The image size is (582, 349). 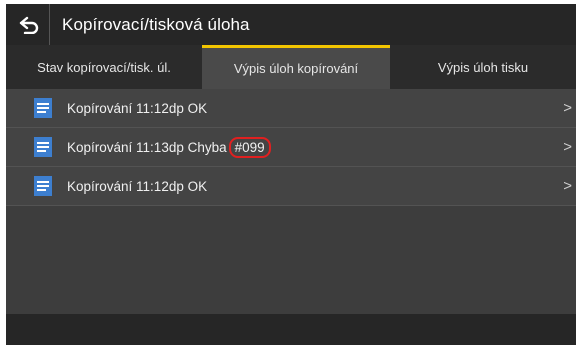 What do you see at coordinates (291, 108) in the screenshot?
I see `job-row-1: Kopírování 11:12dp OK >` at bounding box center [291, 108].